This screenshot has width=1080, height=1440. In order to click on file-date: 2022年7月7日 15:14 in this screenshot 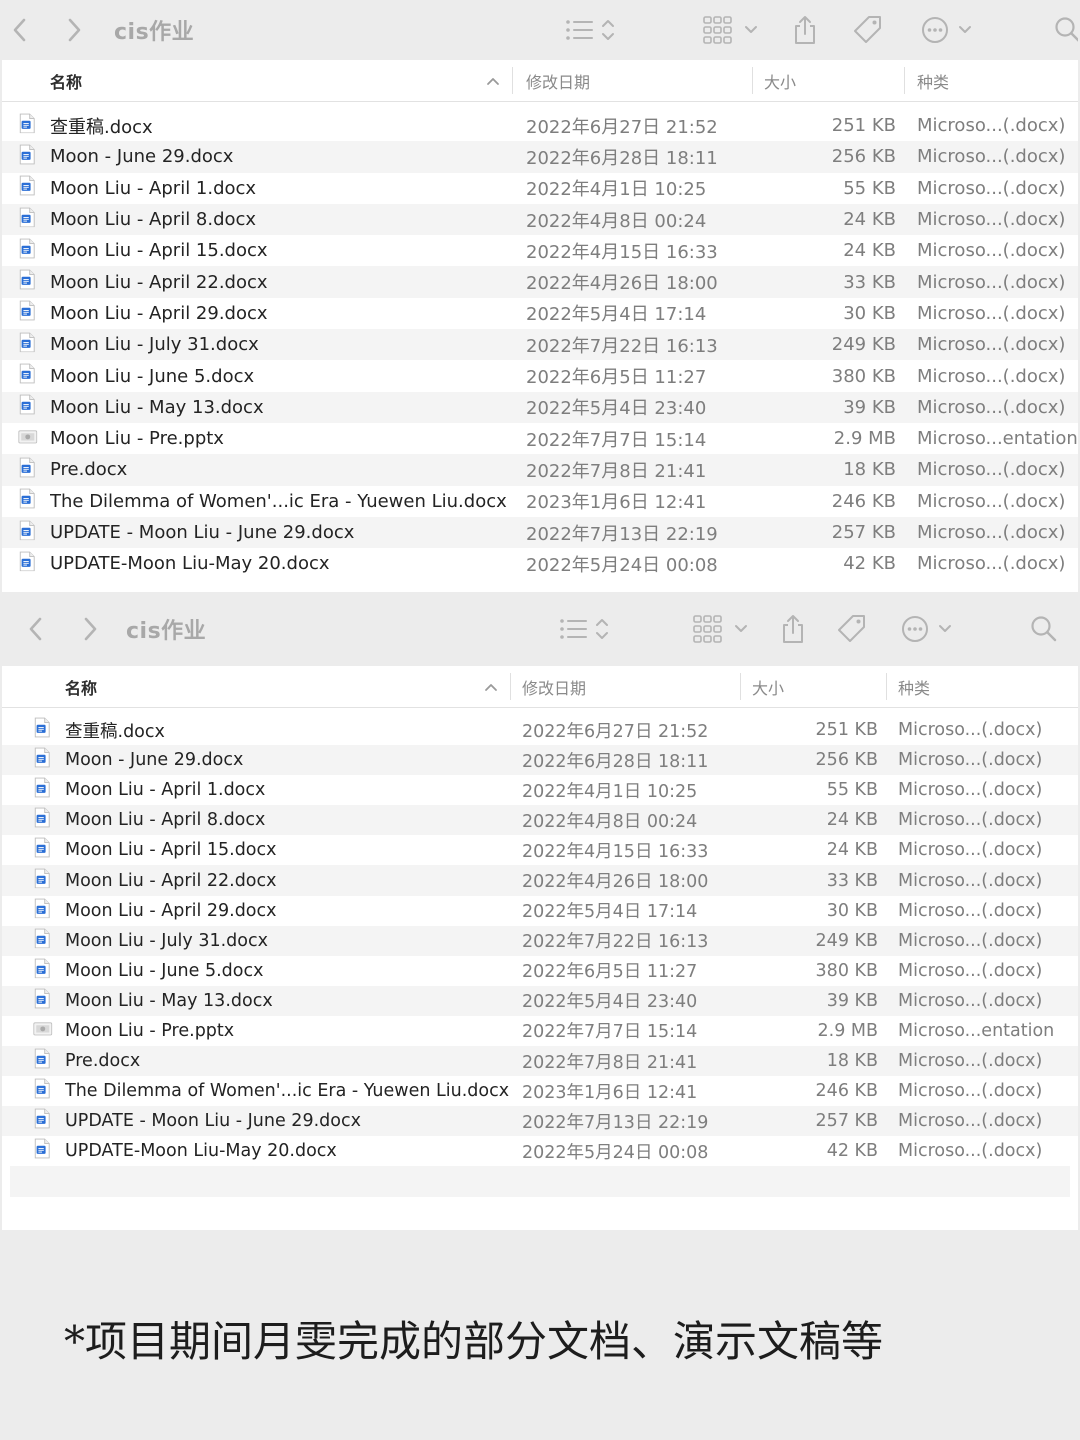, I will do `click(610, 1032)`.